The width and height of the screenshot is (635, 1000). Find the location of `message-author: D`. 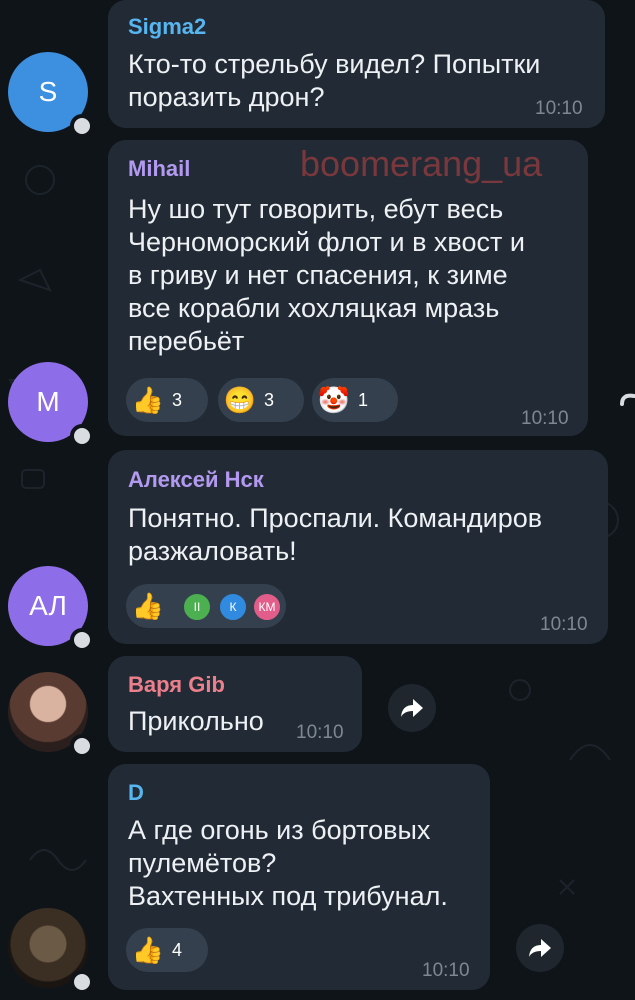

message-author: D is located at coordinates (136, 793).